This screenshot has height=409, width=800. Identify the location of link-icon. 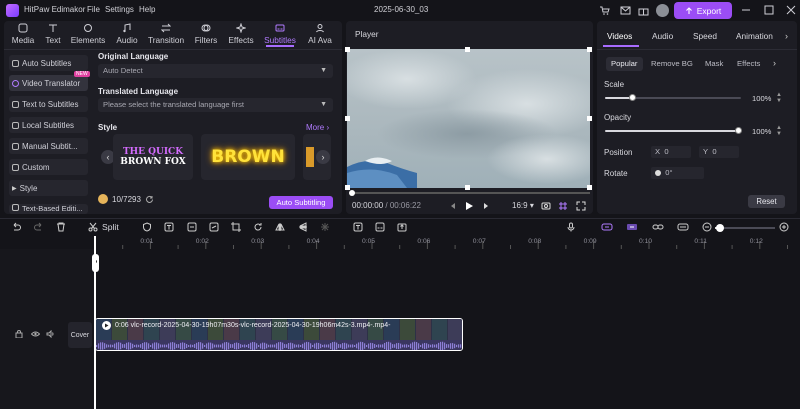
(658, 227).